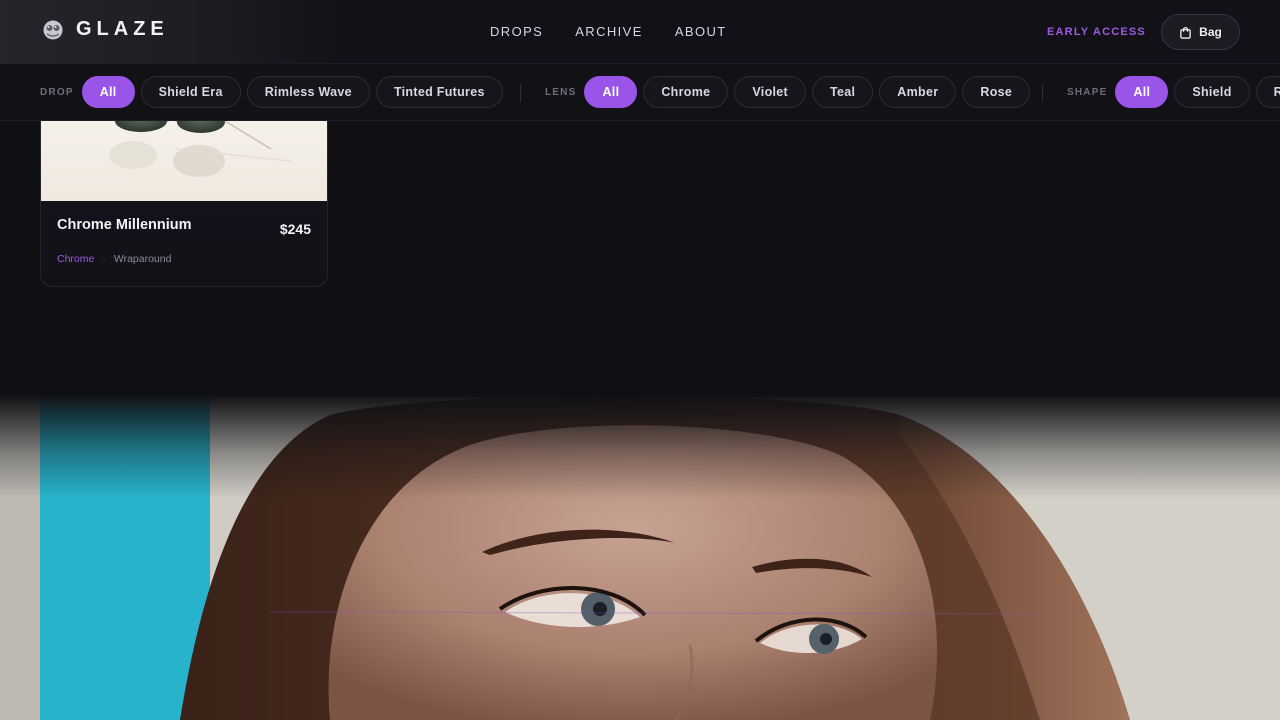 The image size is (1280, 720). I want to click on main-nav: DROPS ARCHIVE ABOUT, so click(608, 31).